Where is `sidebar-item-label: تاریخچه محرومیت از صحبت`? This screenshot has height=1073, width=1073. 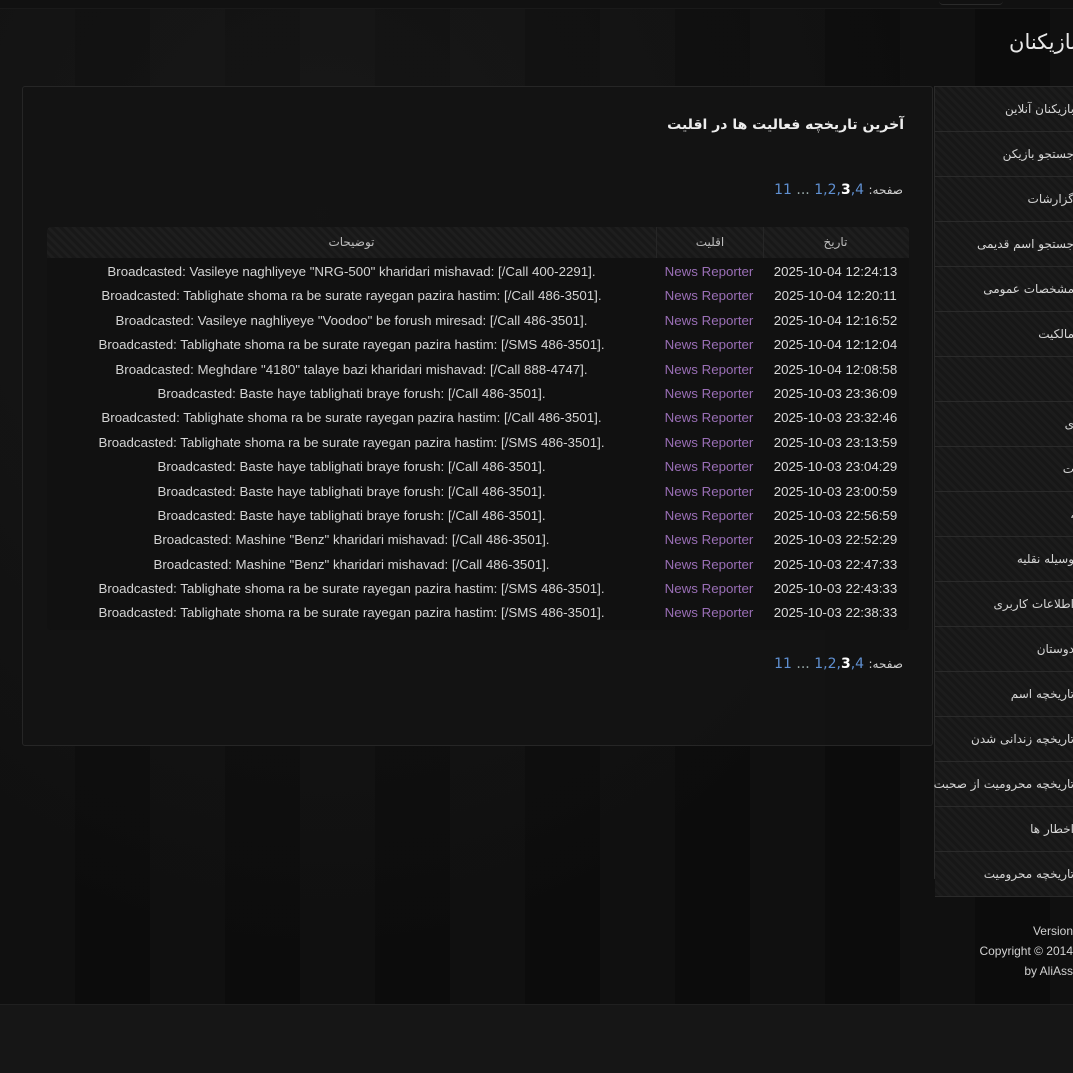 sidebar-item-label: تاریخچه محرومیت از صحبت is located at coordinates (1003, 784).